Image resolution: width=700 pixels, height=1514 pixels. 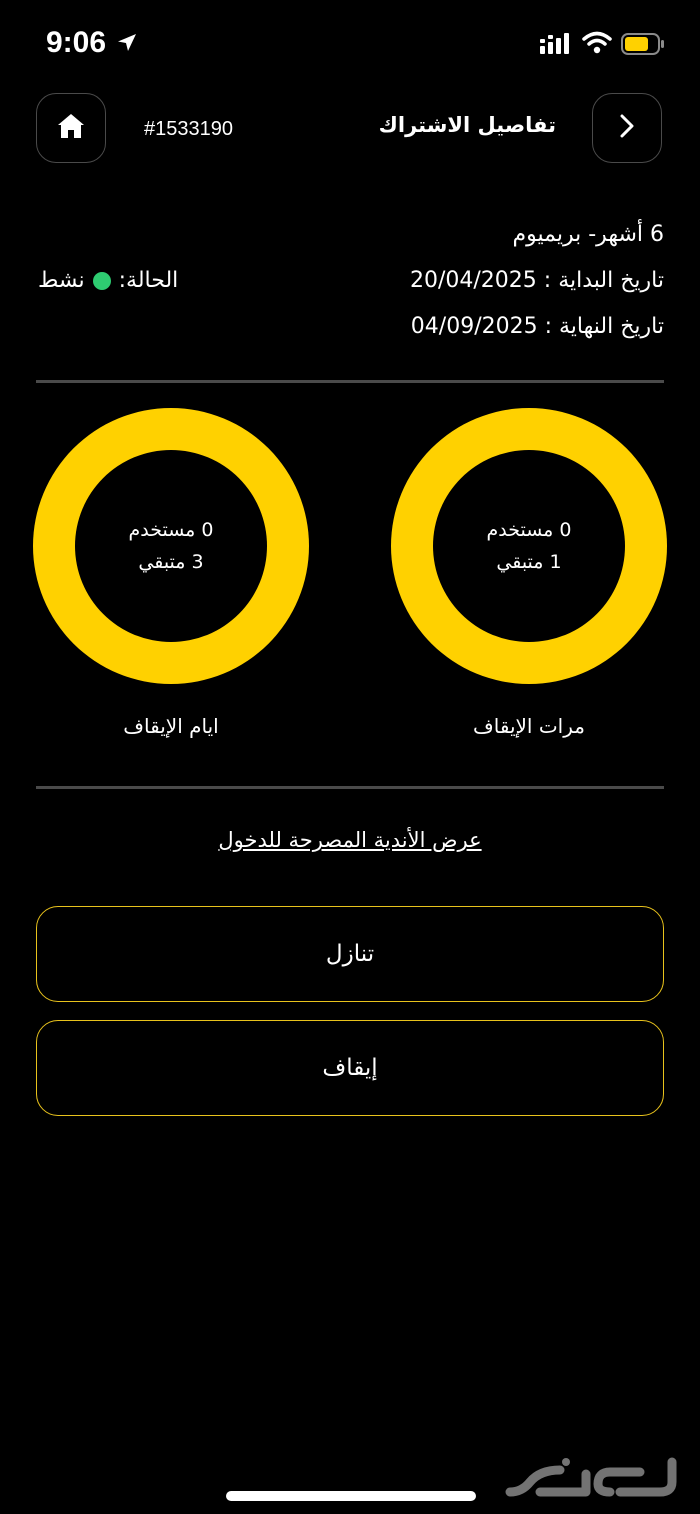 What do you see at coordinates (350, 954) in the screenshot?
I see `transfer-button: تنازل` at bounding box center [350, 954].